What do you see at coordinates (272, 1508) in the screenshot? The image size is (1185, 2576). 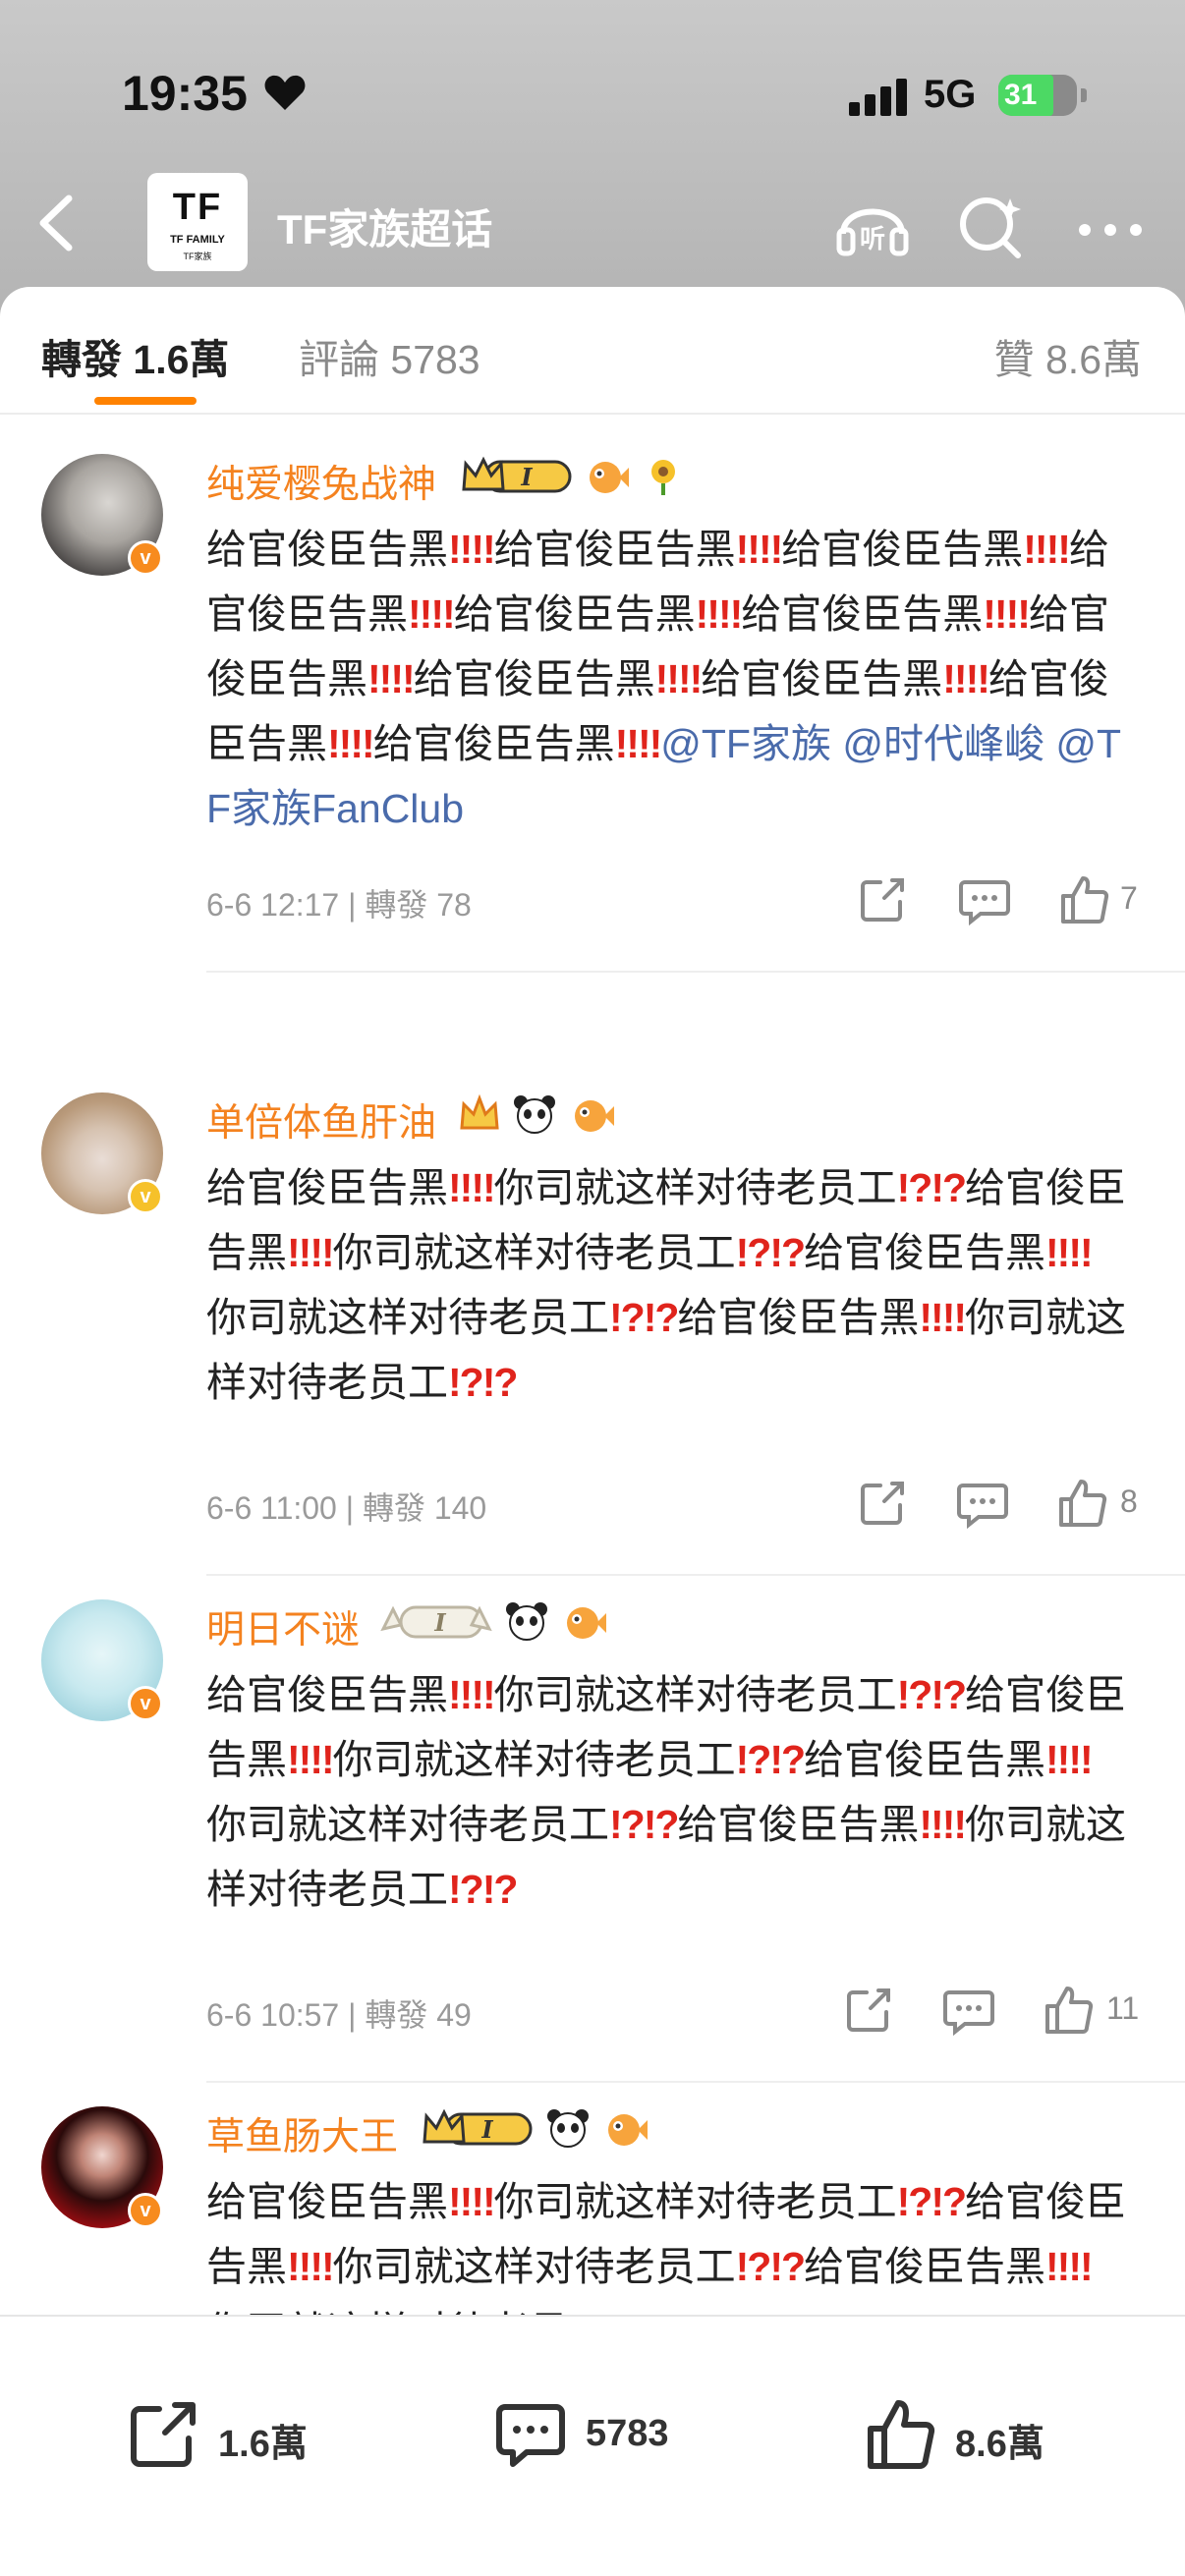 I see `comment-time: 6-6 11:00` at bounding box center [272, 1508].